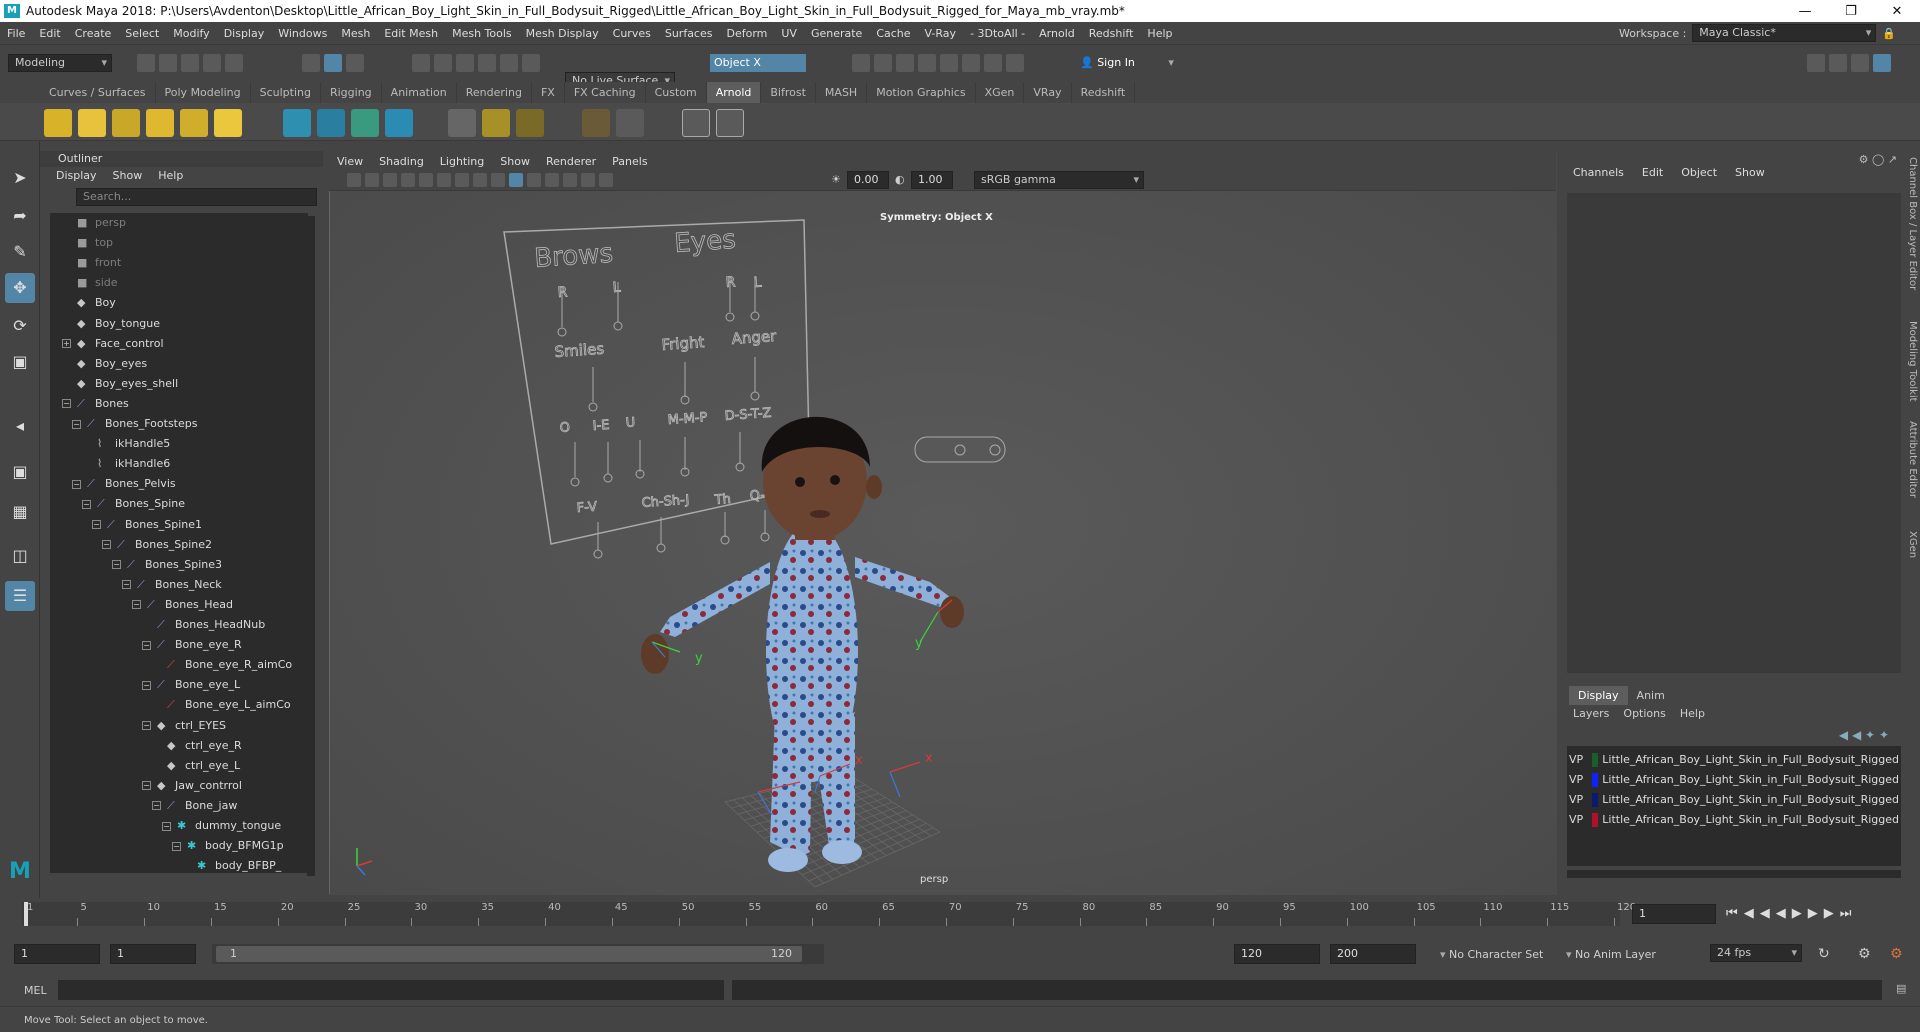 This screenshot has width=1920, height=1032. I want to click on menu-mesh-tools: Mesh Tools, so click(482, 33).